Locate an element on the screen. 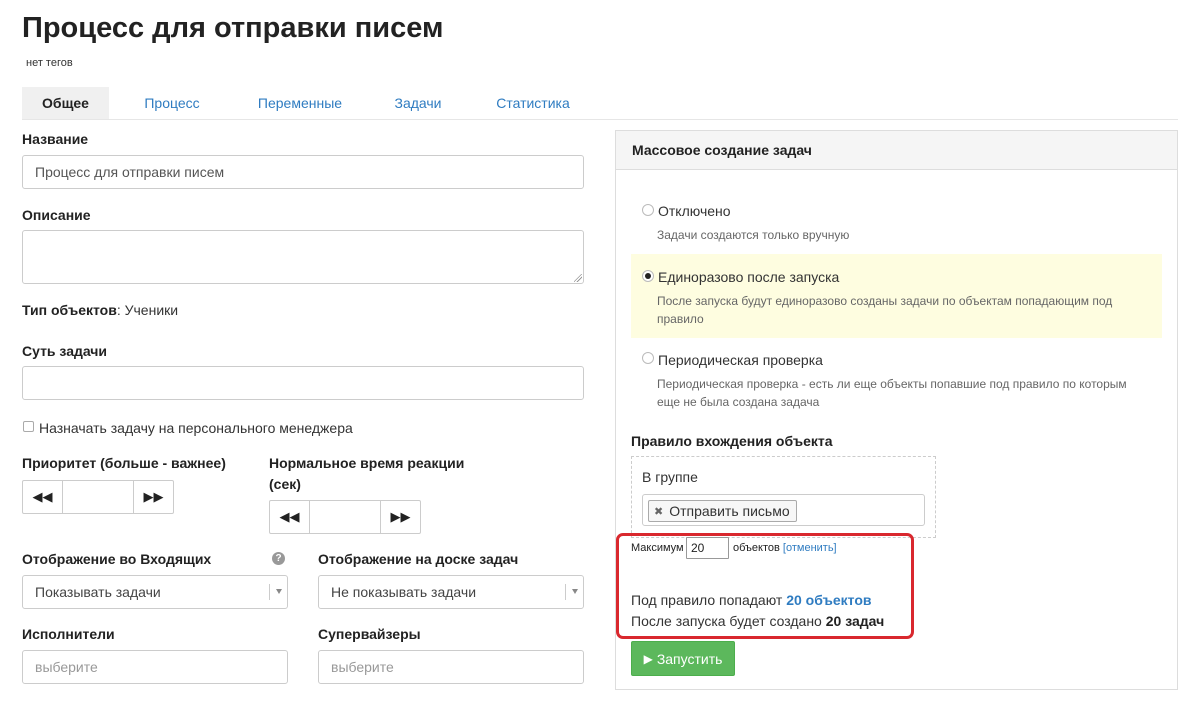 The width and height of the screenshot is (1200, 703). board-label: Отображение на доске задач is located at coordinates (418, 559).